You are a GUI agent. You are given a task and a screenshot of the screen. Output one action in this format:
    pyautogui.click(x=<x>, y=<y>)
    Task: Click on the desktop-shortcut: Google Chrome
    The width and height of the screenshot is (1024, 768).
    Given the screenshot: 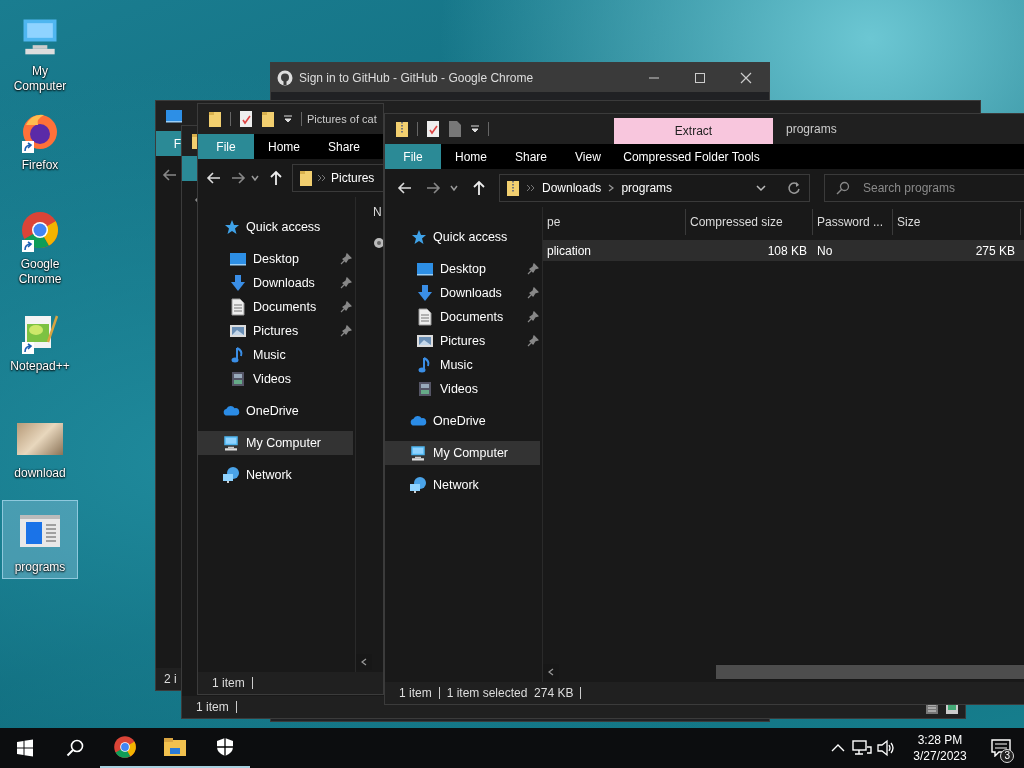 What is the action you would take?
    pyautogui.click(x=40, y=246)
    